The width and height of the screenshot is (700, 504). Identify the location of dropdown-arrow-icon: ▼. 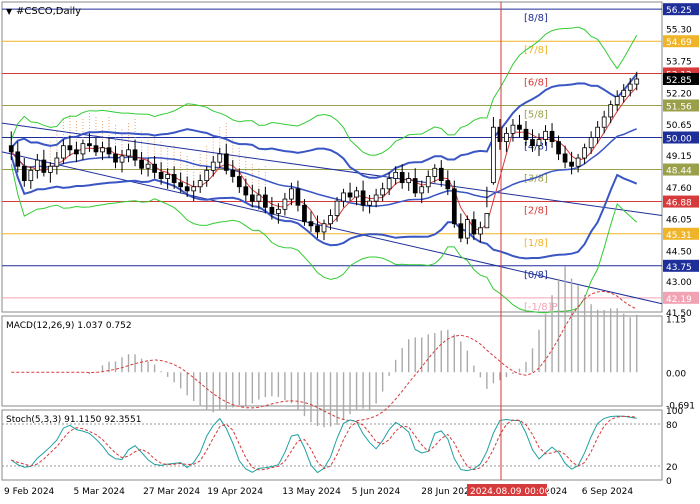
(9, 11).